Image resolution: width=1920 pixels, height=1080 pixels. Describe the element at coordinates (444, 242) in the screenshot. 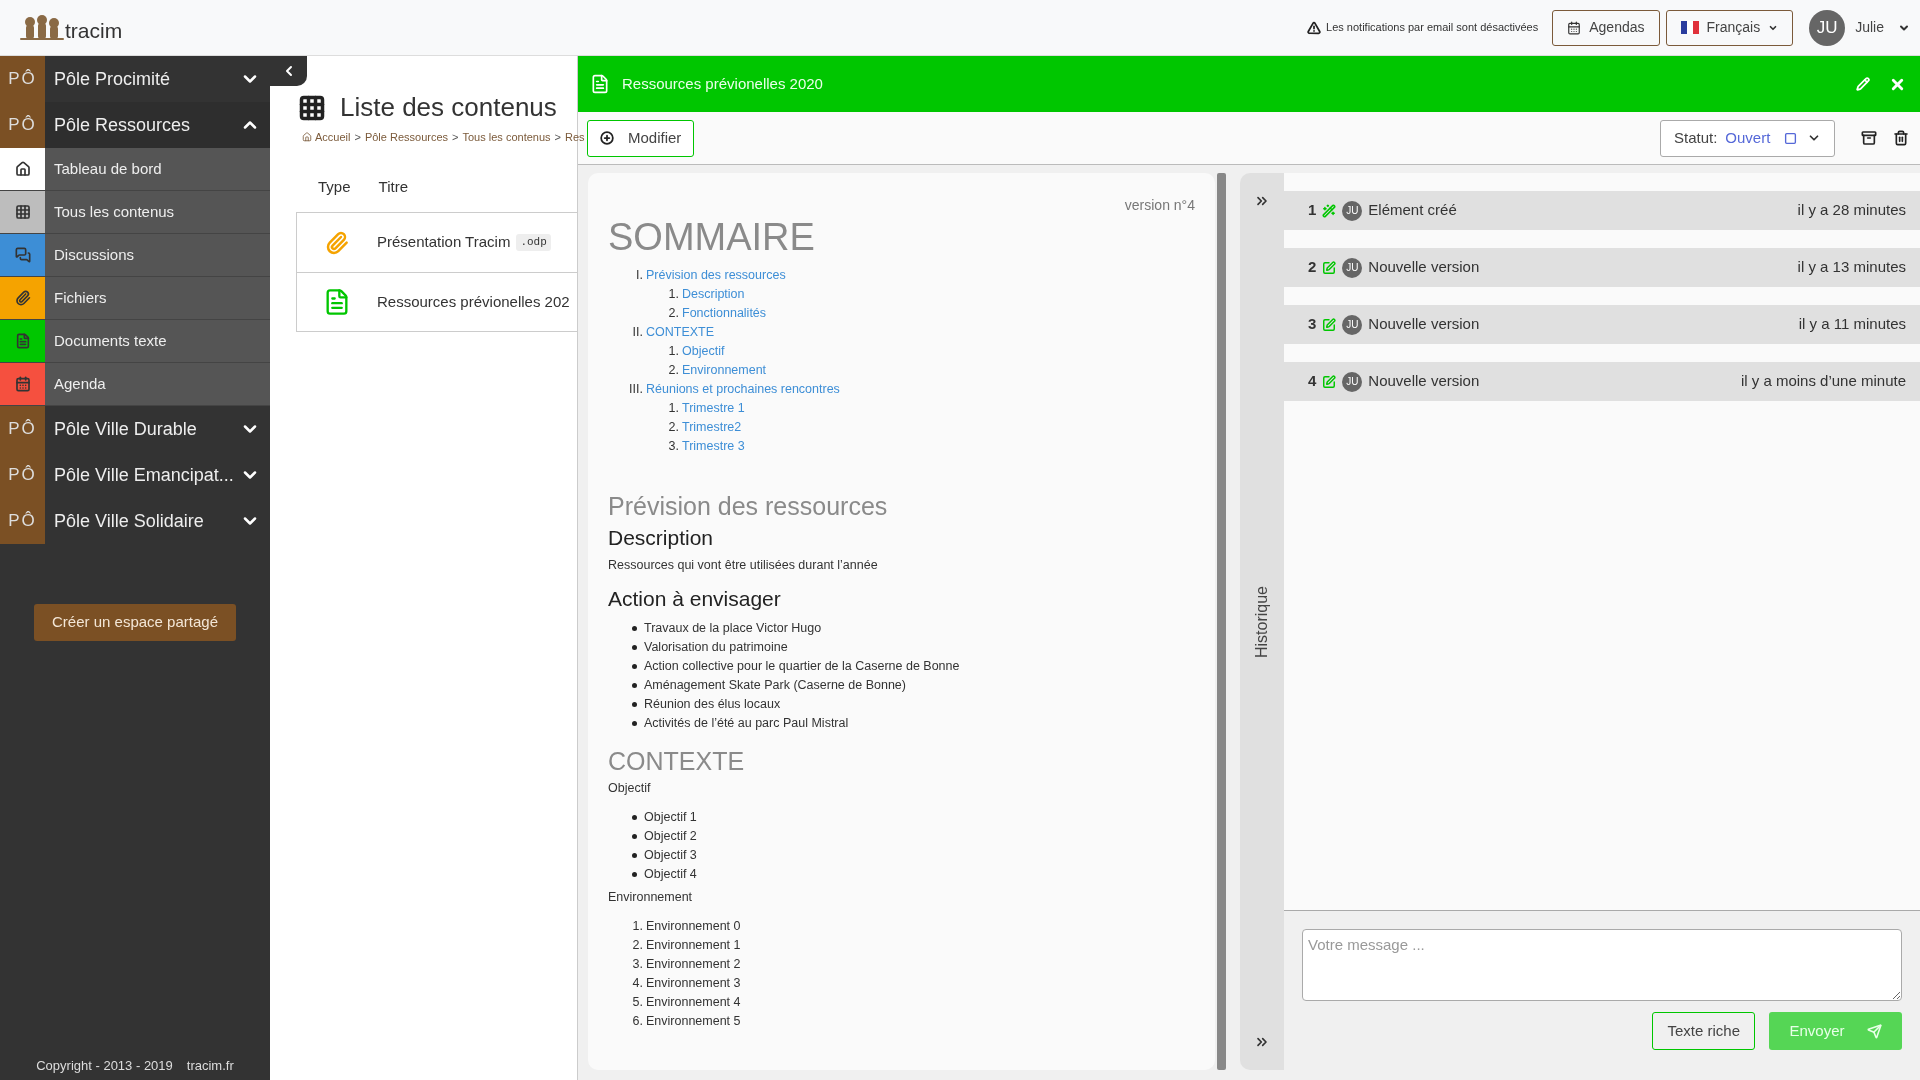

I see `content-title: Présentation Tracim` at that location.